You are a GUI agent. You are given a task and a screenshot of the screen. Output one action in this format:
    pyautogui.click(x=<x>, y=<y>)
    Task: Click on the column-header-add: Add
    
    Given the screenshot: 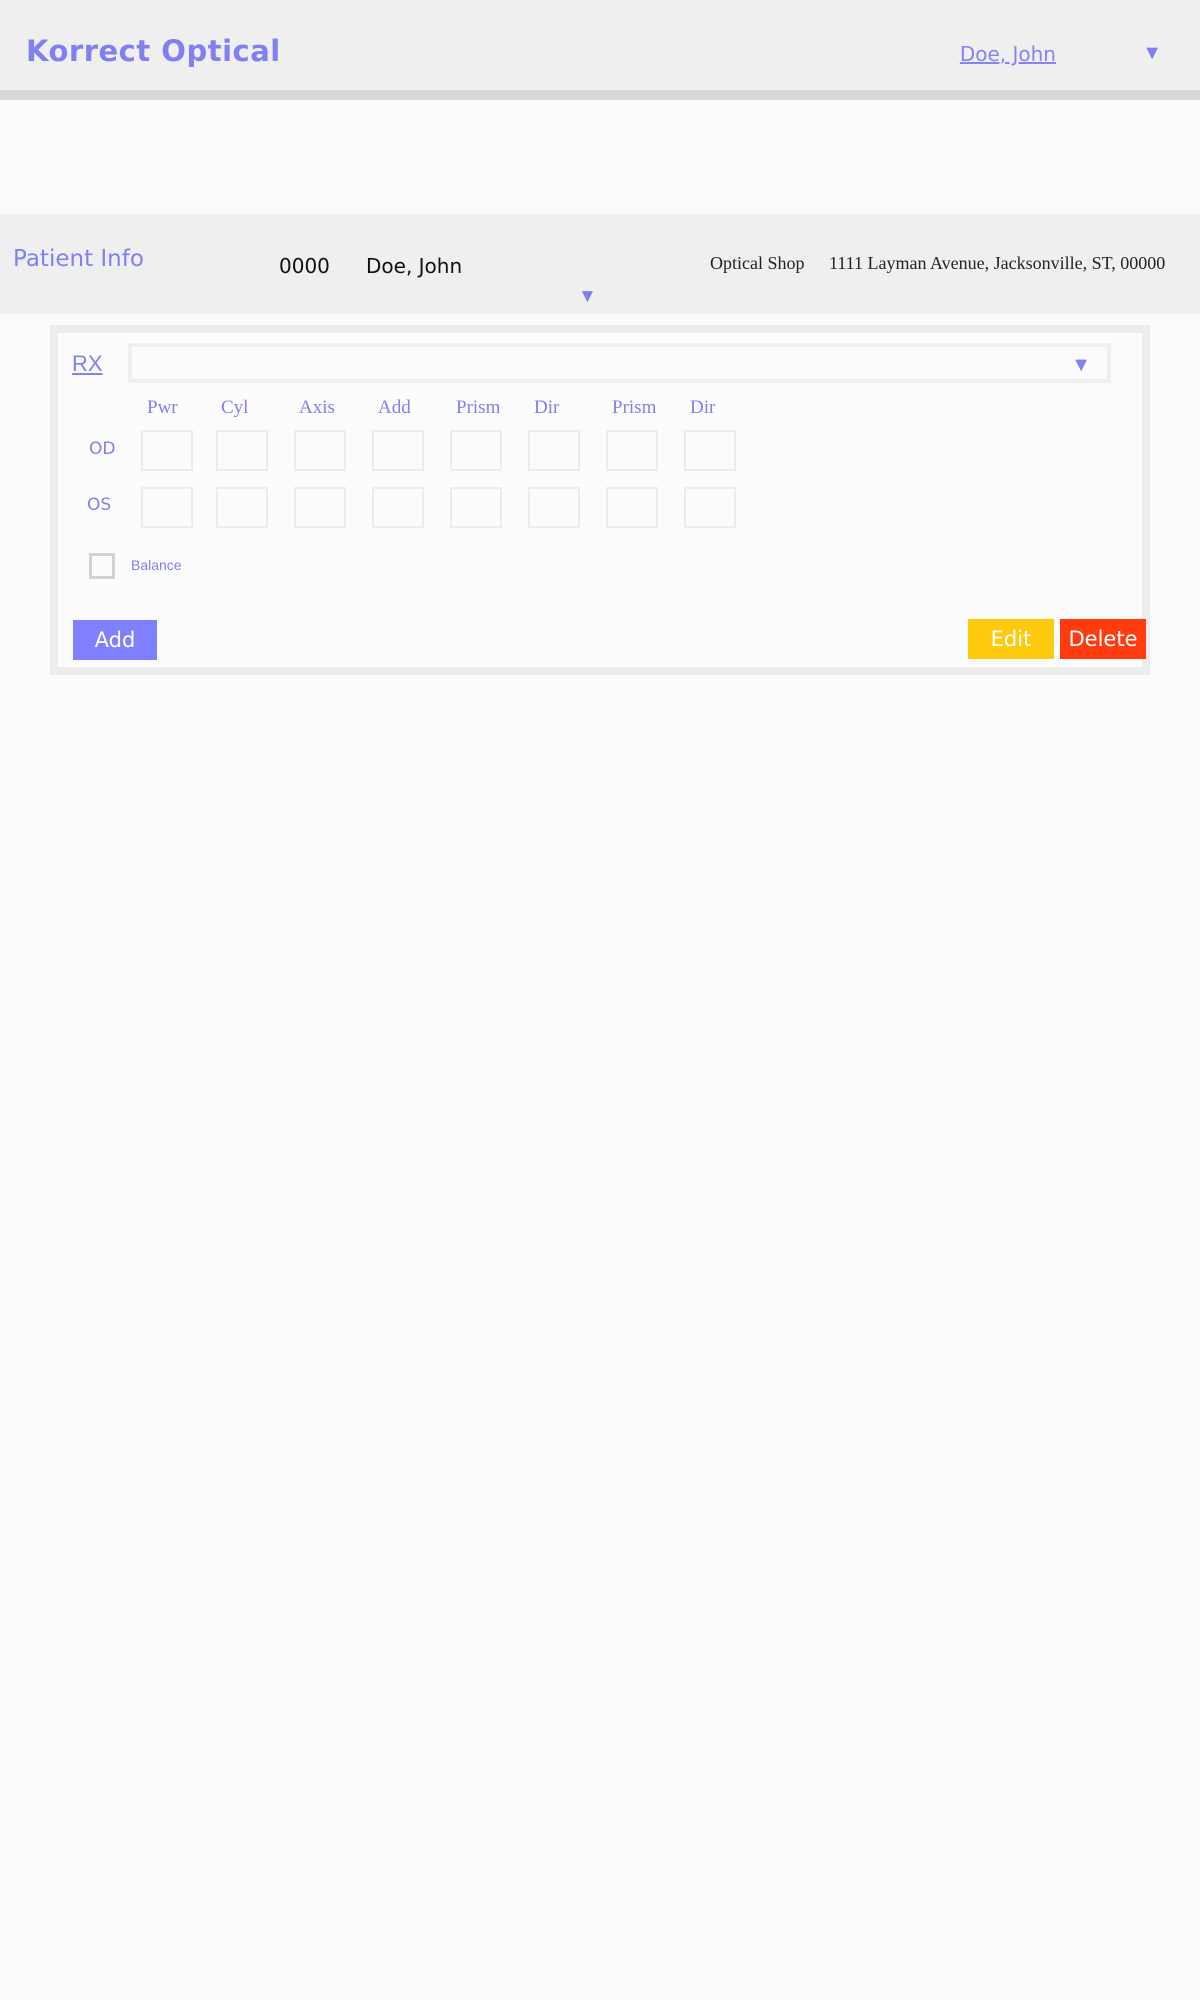 What is the action you would take?
    pyautogui.click(x=394, y=407)
    